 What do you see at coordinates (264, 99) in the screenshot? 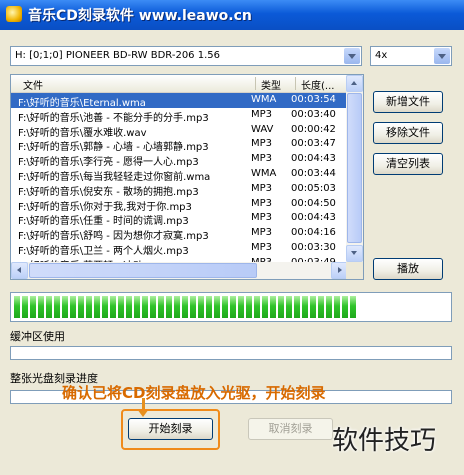
I see `file-type-cell: WMA` at bounding box center [264, 99].